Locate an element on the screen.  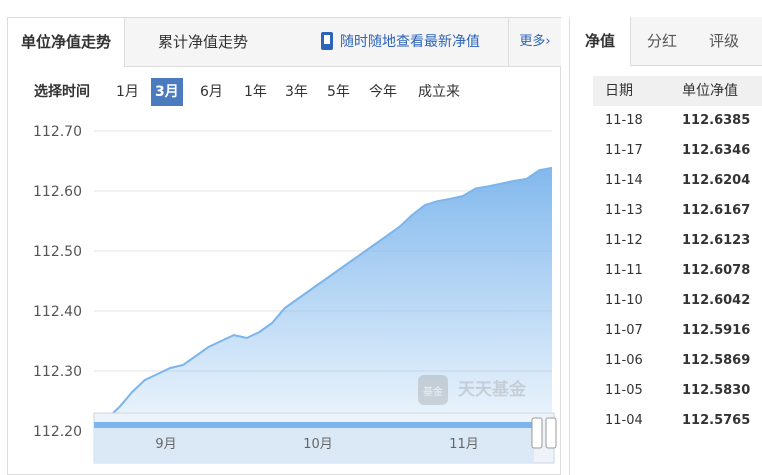
table-row: 11-05 112.5830 is located at coordinates (680, 391).